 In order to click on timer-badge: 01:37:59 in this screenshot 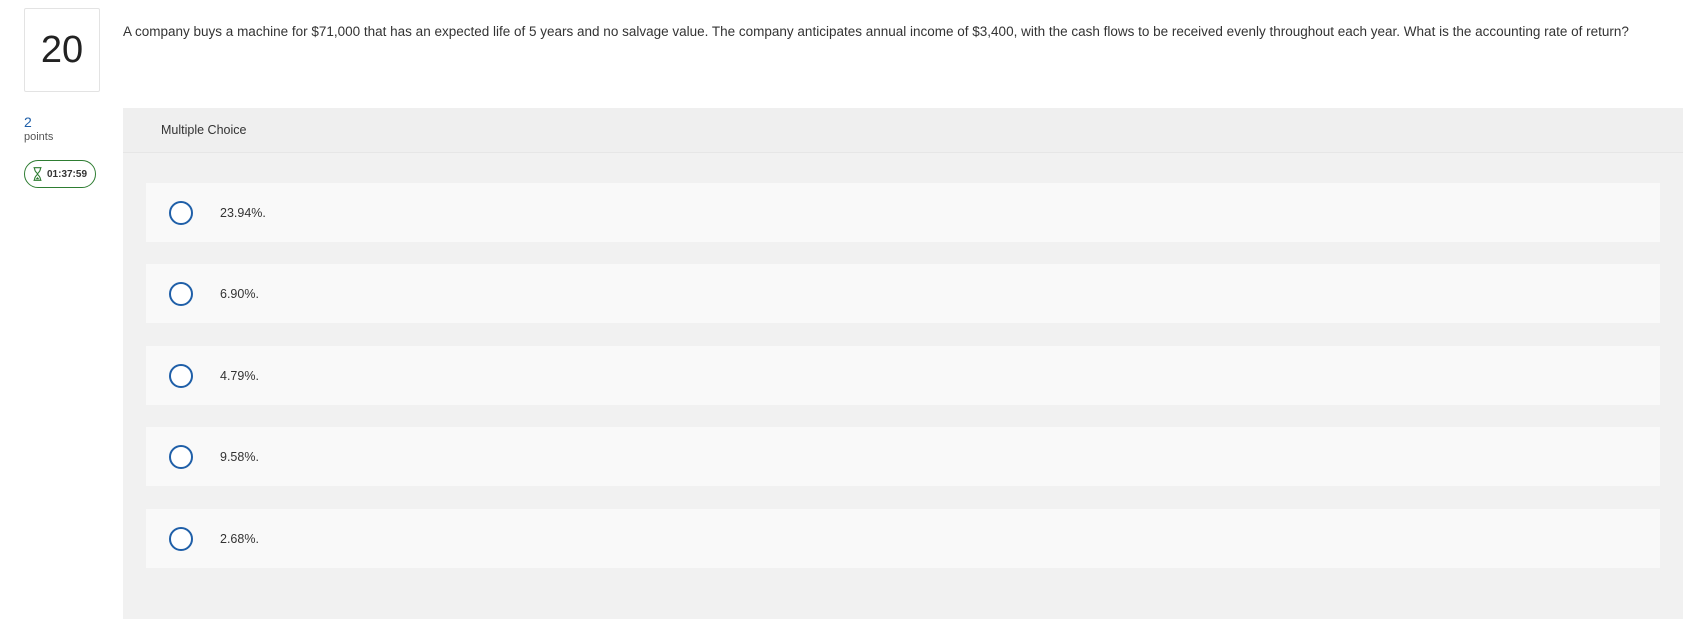, I will do `click(60, 174)`.